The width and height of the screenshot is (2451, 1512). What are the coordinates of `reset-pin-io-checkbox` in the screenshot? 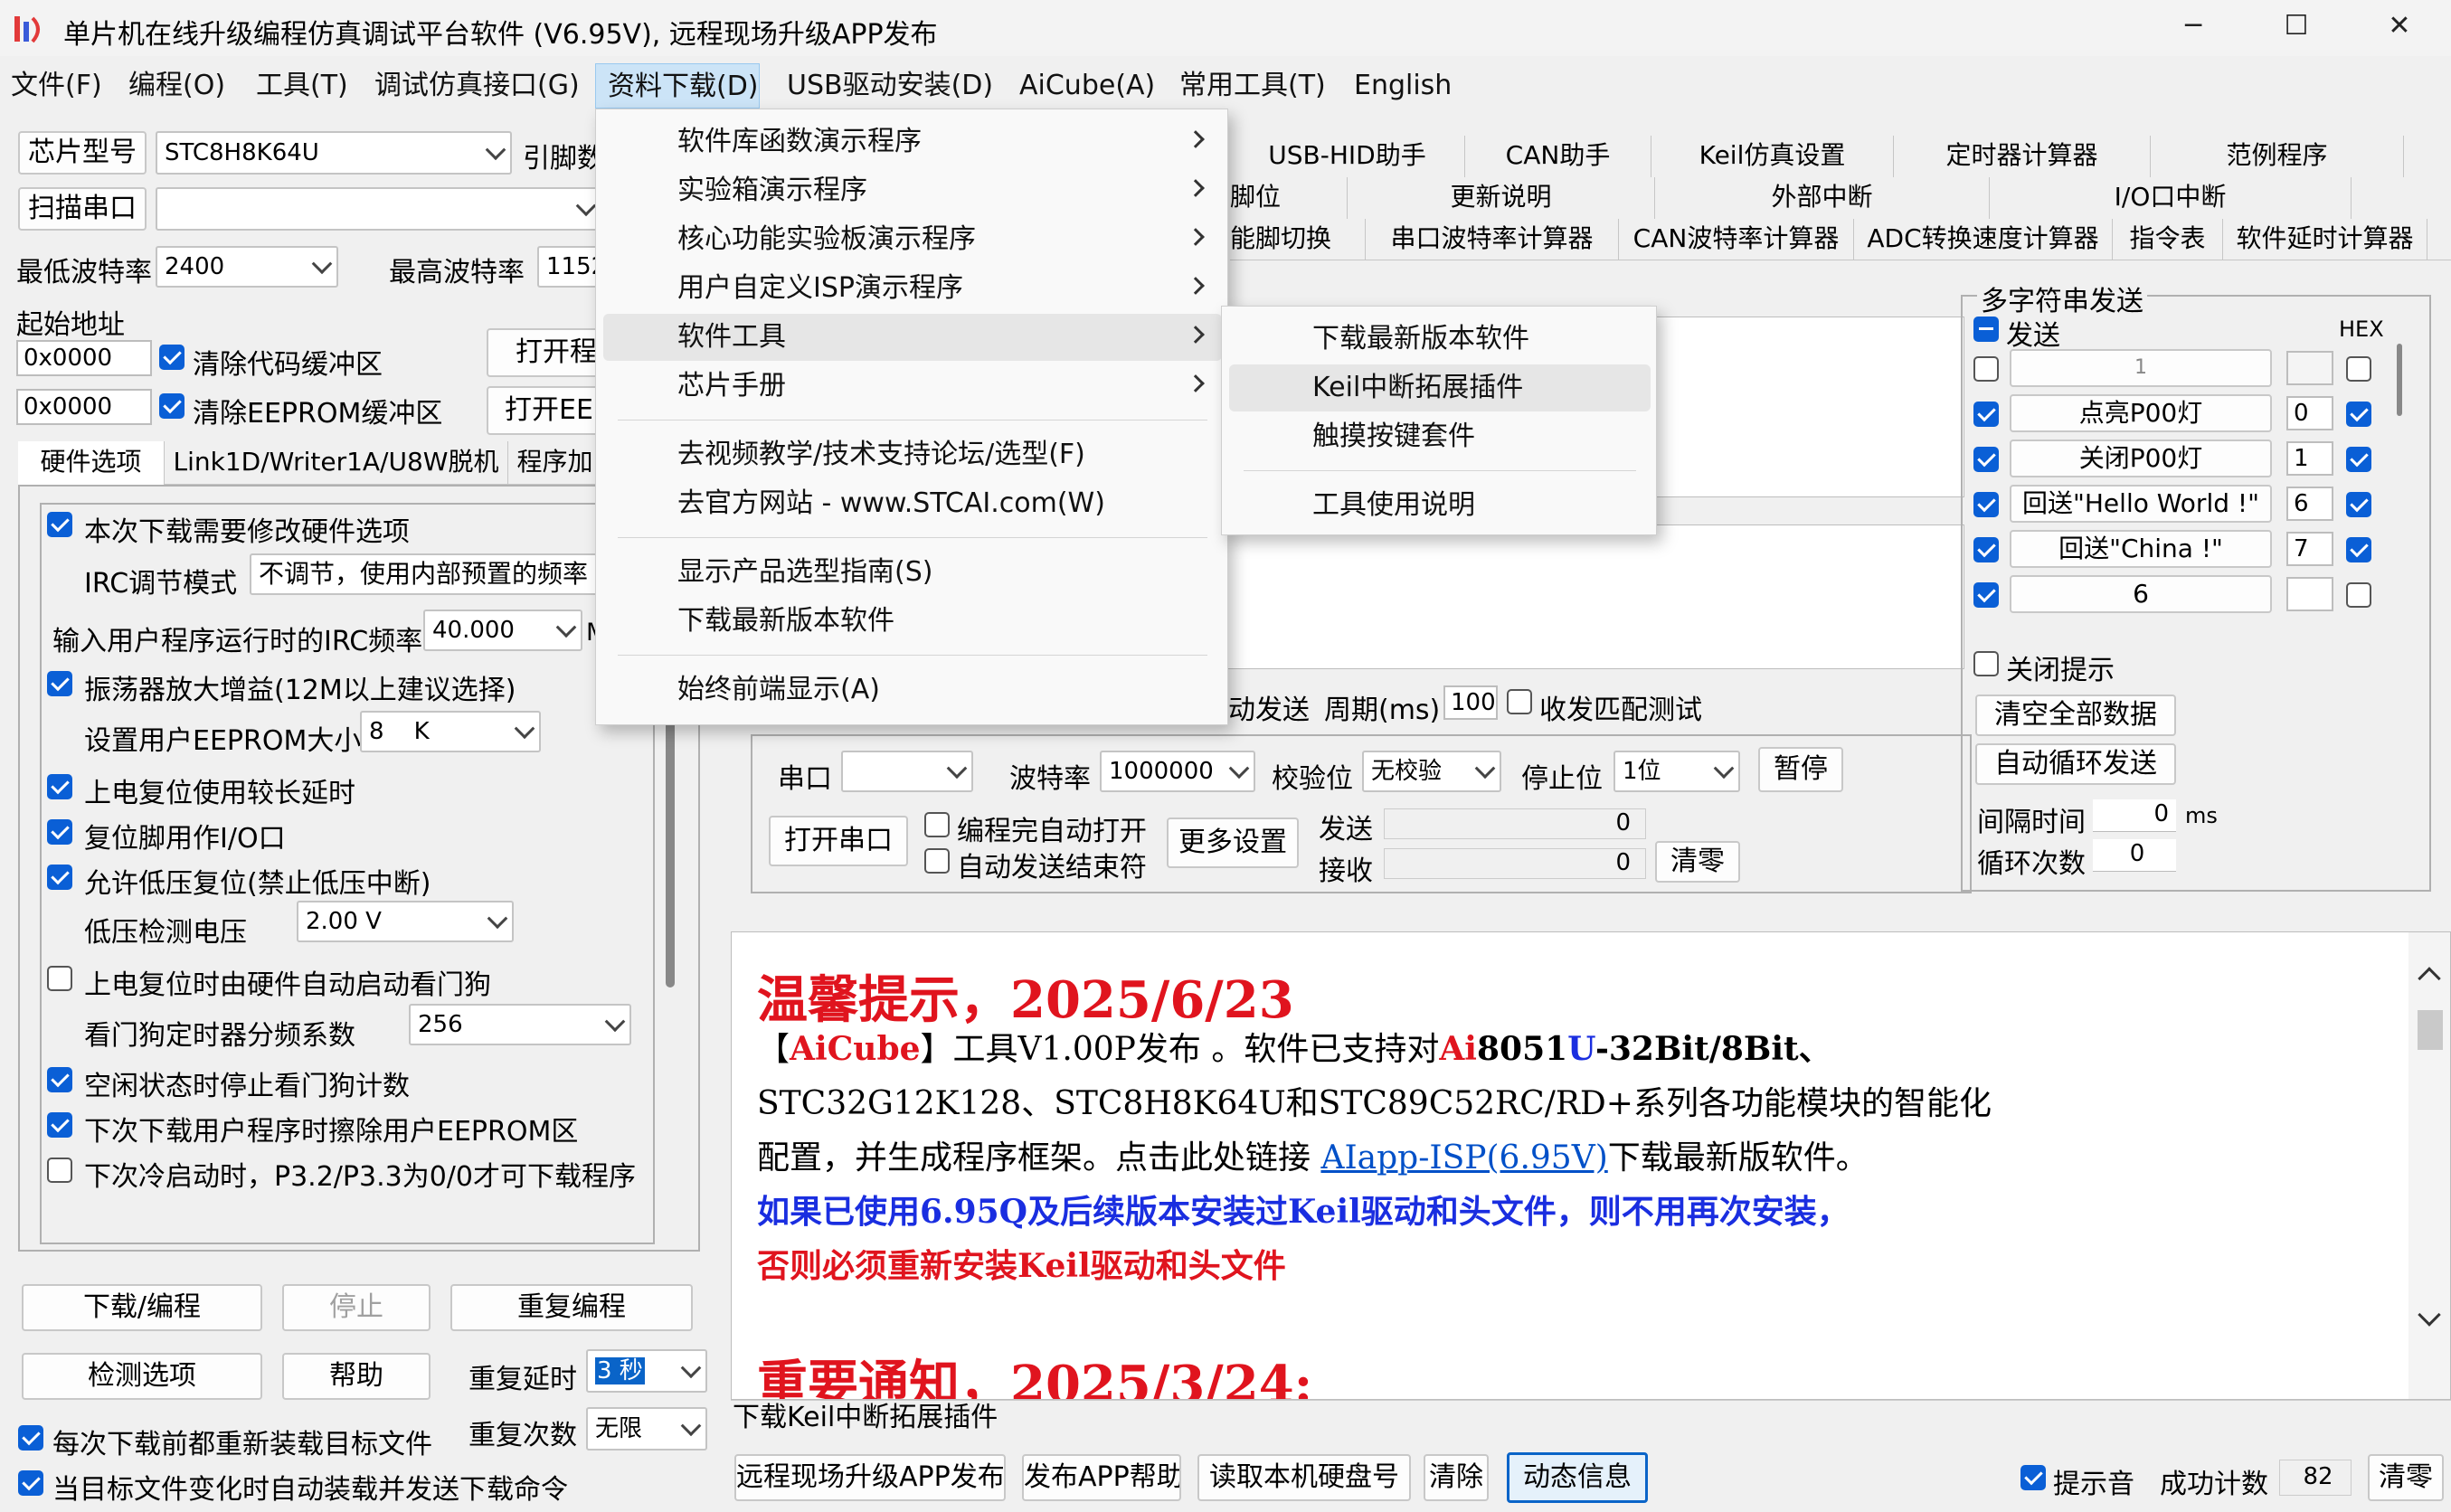 It's located at (59, 832).